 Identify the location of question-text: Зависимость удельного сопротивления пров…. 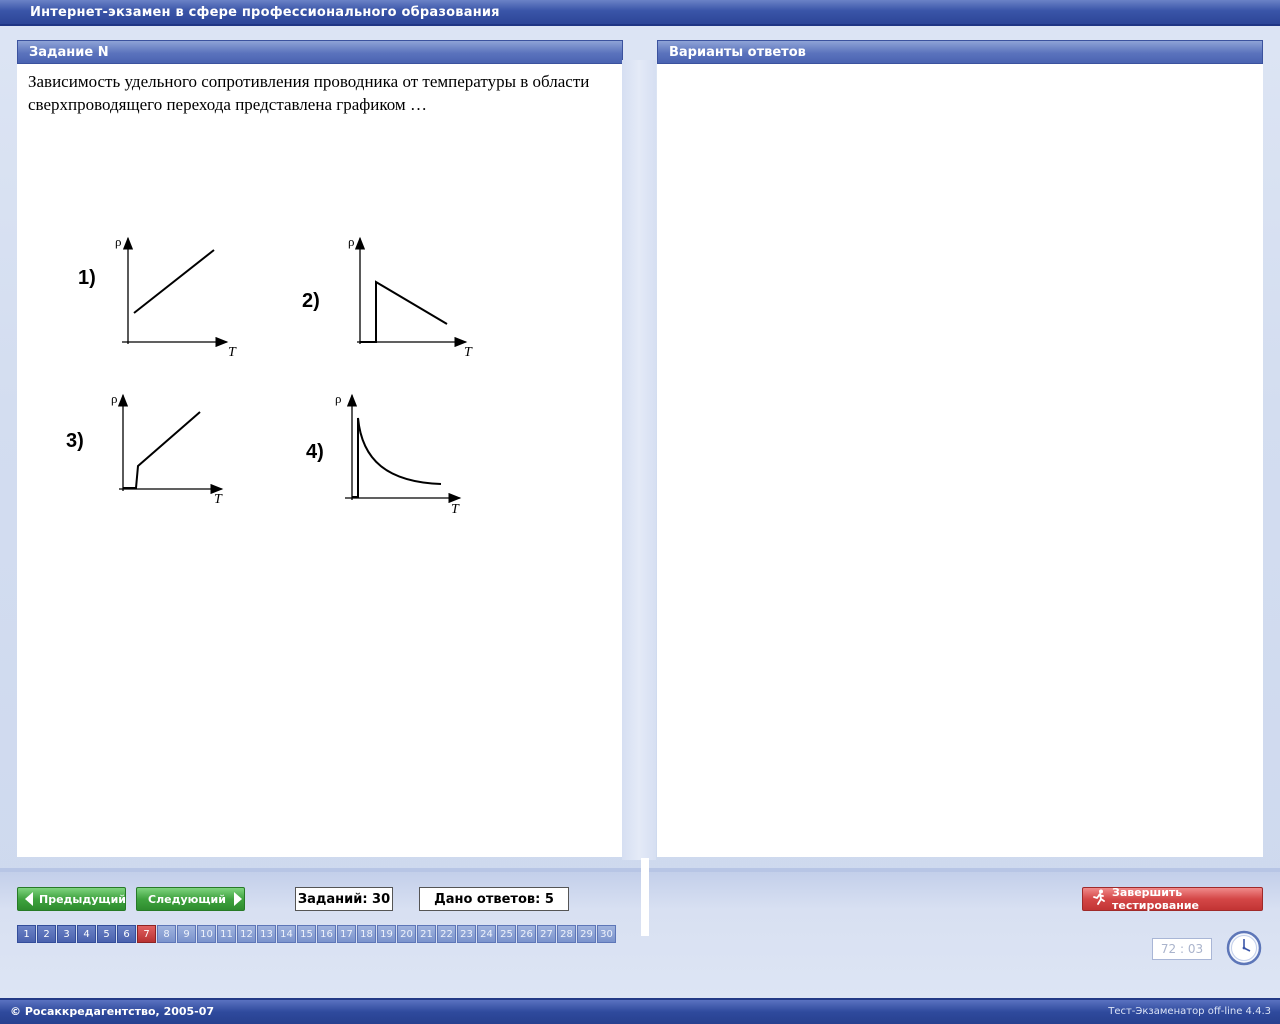
(309, 93).